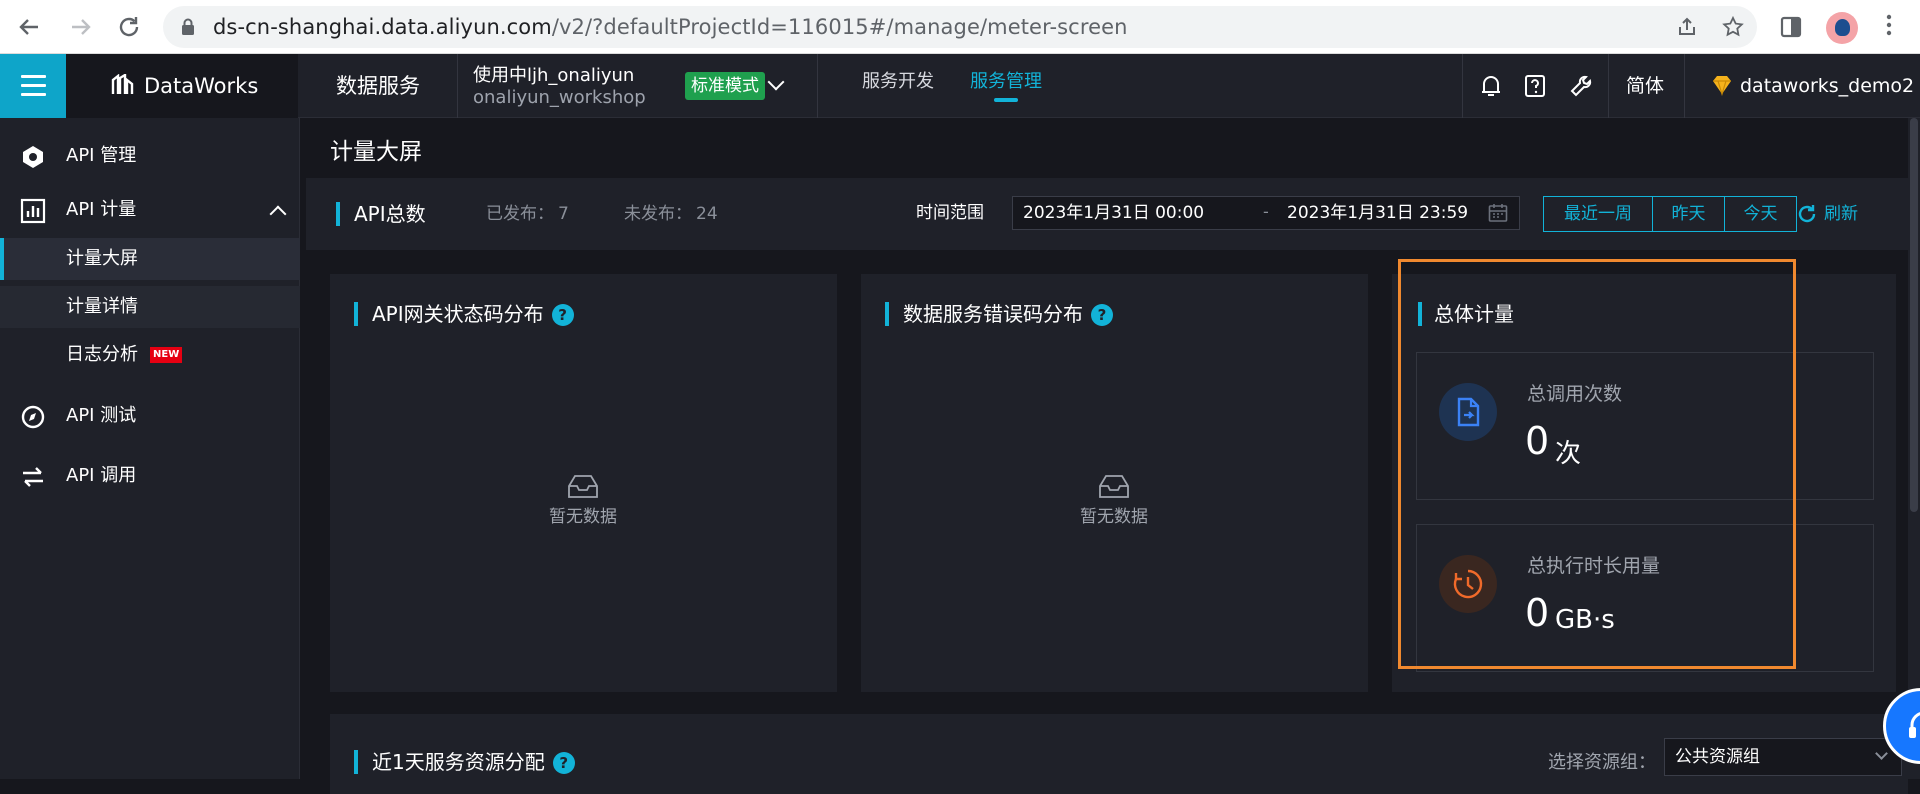 This screenshot has height=794, width=1920. I want to click on status-code-card: API网关状态码分布? 暂无数据, so click(583, 483).